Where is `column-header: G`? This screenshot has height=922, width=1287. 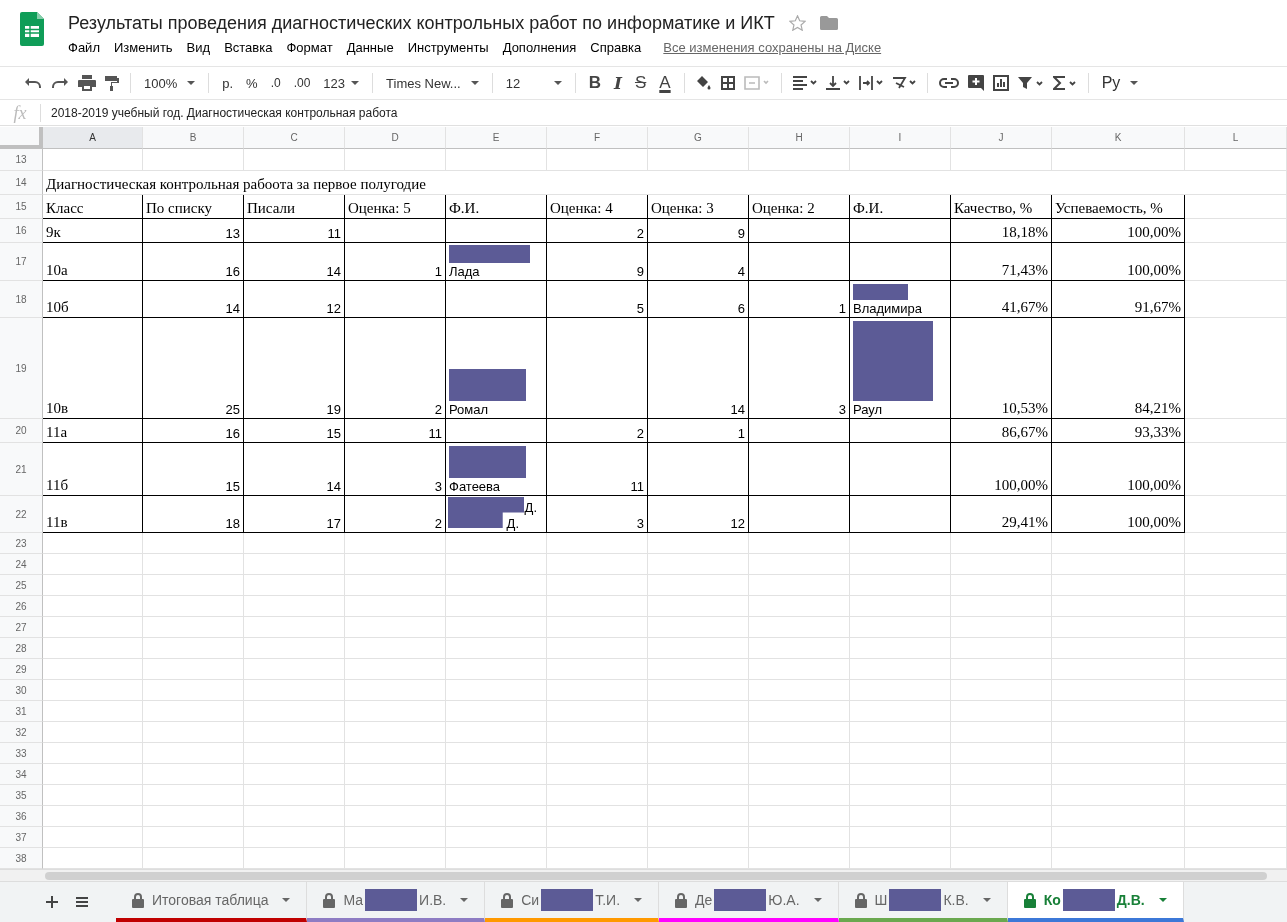 column-header: G is located at coordinates (698, 138).